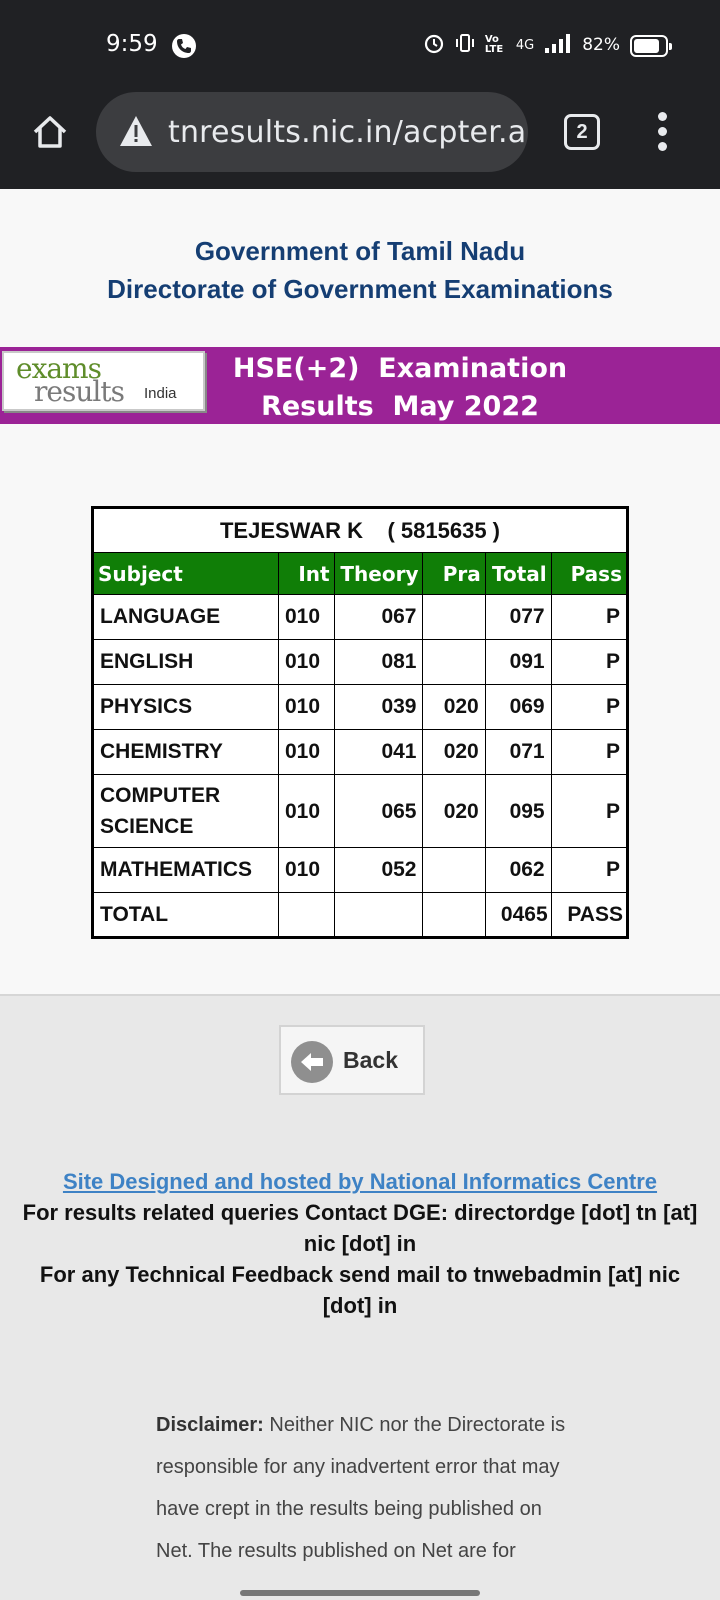  What do you see at coordinates (306, 573) in the screenshot?
I see `column-header: Int` at bounding box center [306, 573].